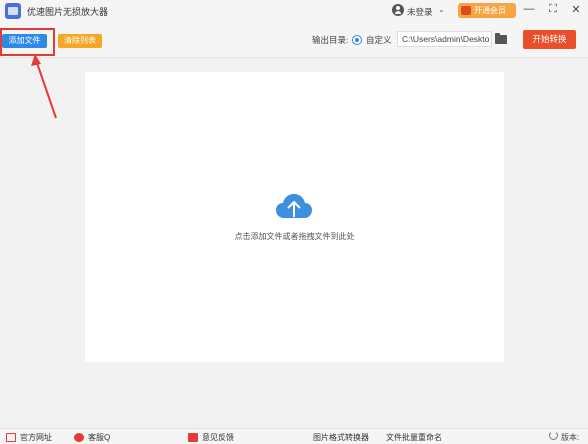  Describe the element at coordinates (441, 9) in the screenshot. I see `chevron-down-icon: ⌄` at that location.